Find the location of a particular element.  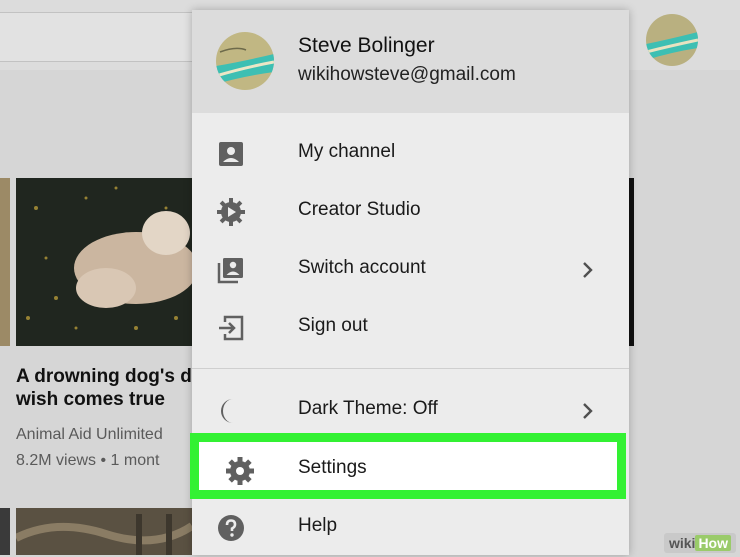

sign-out-icon is located at coordinates (231, 328).